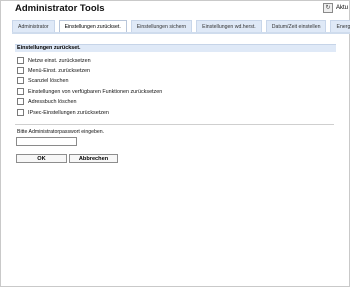 This screenshot has width=350, height=287. What do you see at coordinates (342, 8) in the screenshot?
I see `refresh-label: Aktu` at bounding box center [342, 8].